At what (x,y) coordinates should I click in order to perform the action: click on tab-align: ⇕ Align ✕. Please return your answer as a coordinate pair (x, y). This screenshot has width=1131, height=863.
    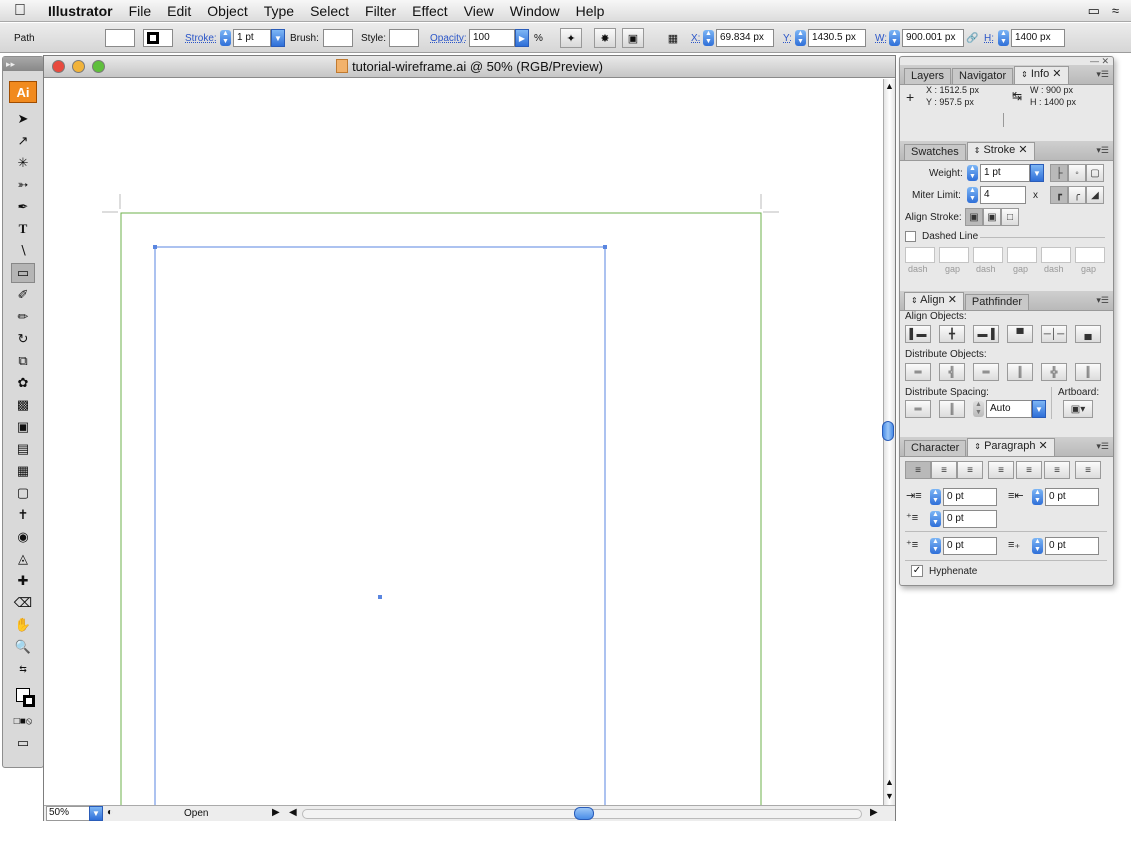
    Looking at the image, I should click on (934, 301).